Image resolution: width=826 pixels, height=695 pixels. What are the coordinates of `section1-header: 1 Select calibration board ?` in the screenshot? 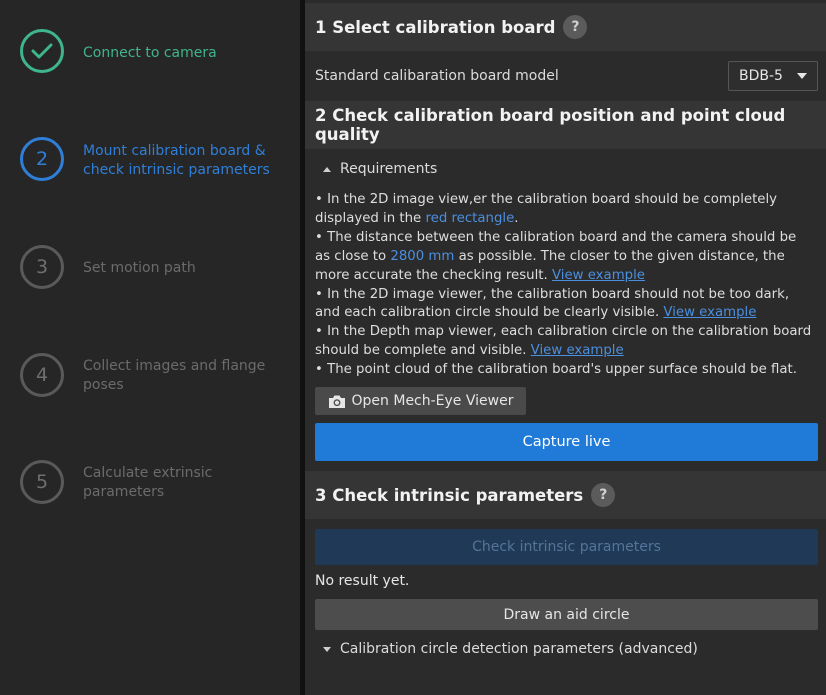 It's located at (565, 27).